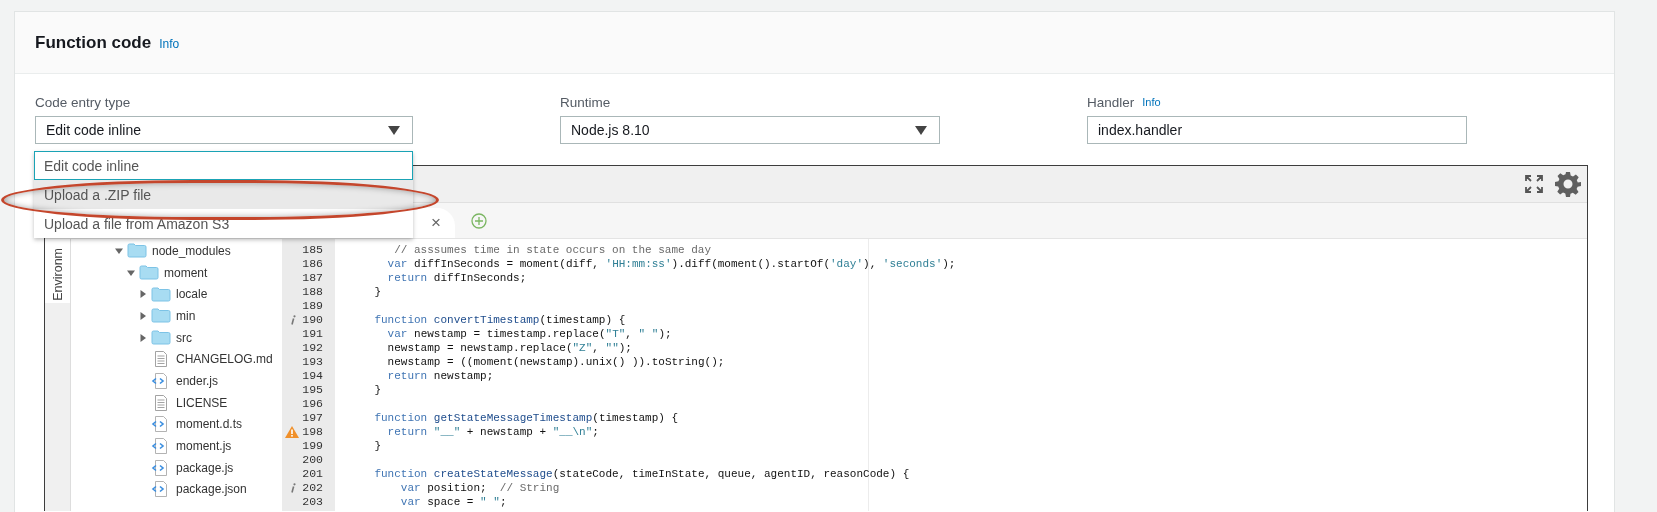 This screenshot has width=1657, height=512. What do you see at coordinates (750, 130) in the screenshot?
I see `select-field: Node.js 8.10` at bounding box center [750, 130].